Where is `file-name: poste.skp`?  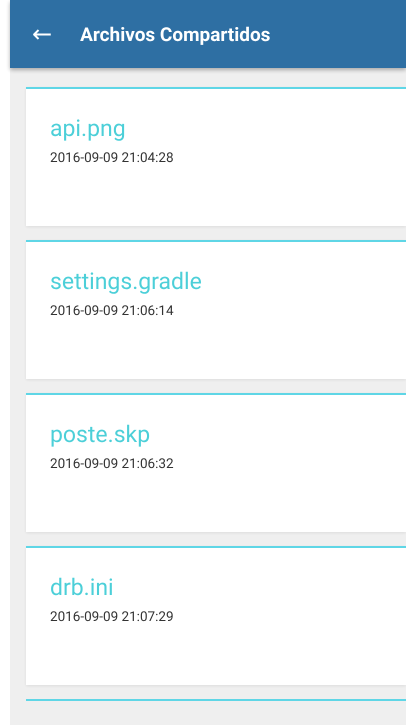 file-name: poste.skp is located at coordinates (101, 434).